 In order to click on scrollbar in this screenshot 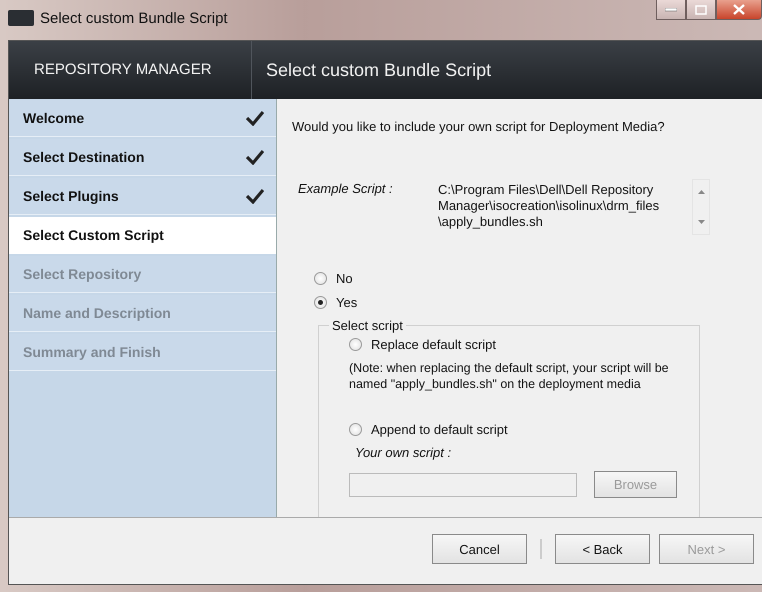, I will do `click(701, 207)`.